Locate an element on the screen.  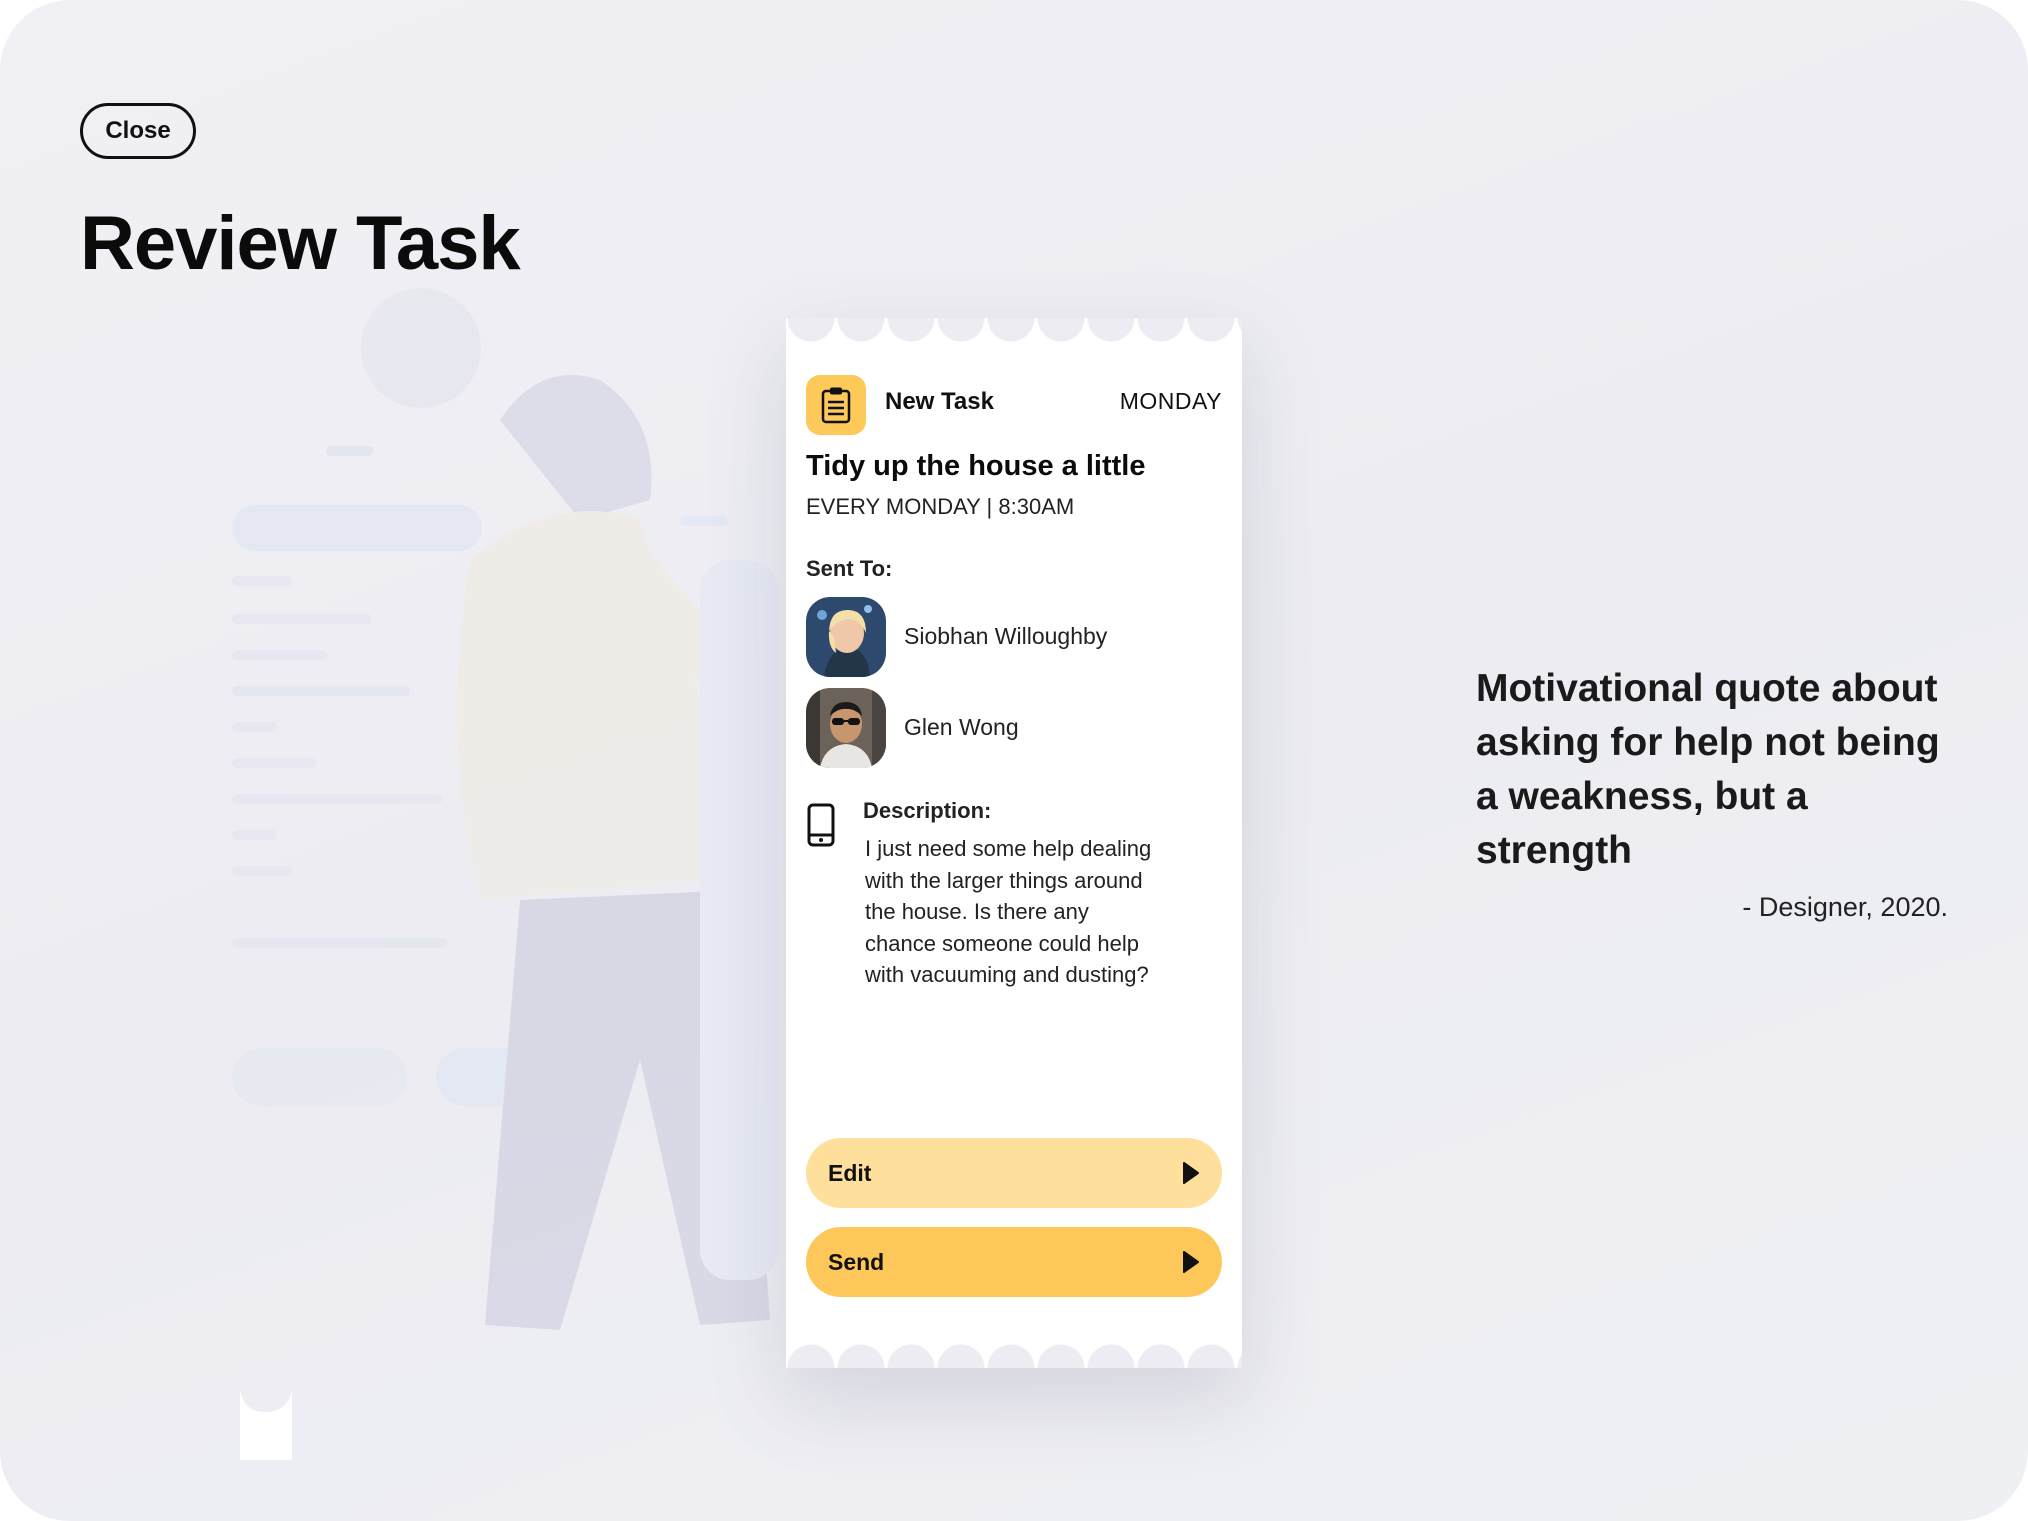
description-label: Description: is located at coordinates (927, 810).